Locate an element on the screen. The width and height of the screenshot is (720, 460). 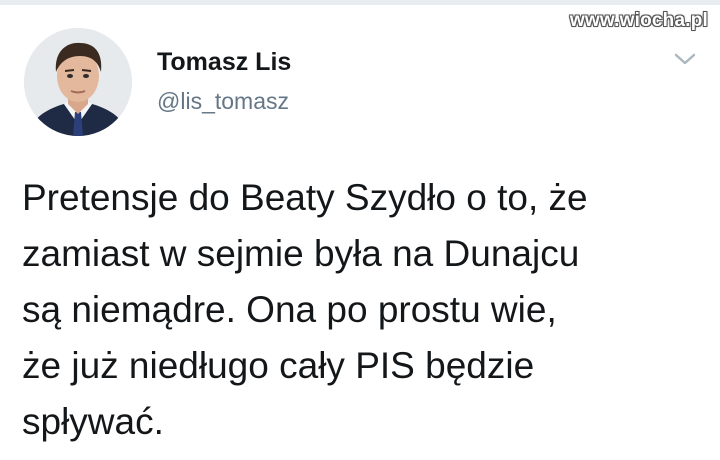
author-name: Tomasz Lis is located at coordinates (224, 62).